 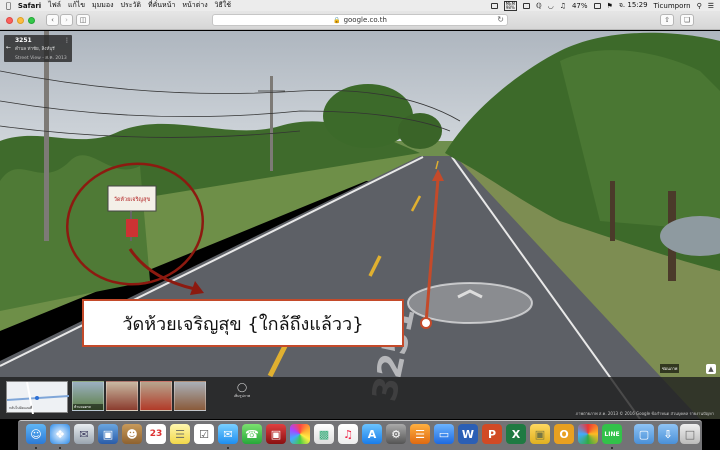 I want to click on hide-imagery-label: ซ่อนภาพ, so click(x=670, y=368).